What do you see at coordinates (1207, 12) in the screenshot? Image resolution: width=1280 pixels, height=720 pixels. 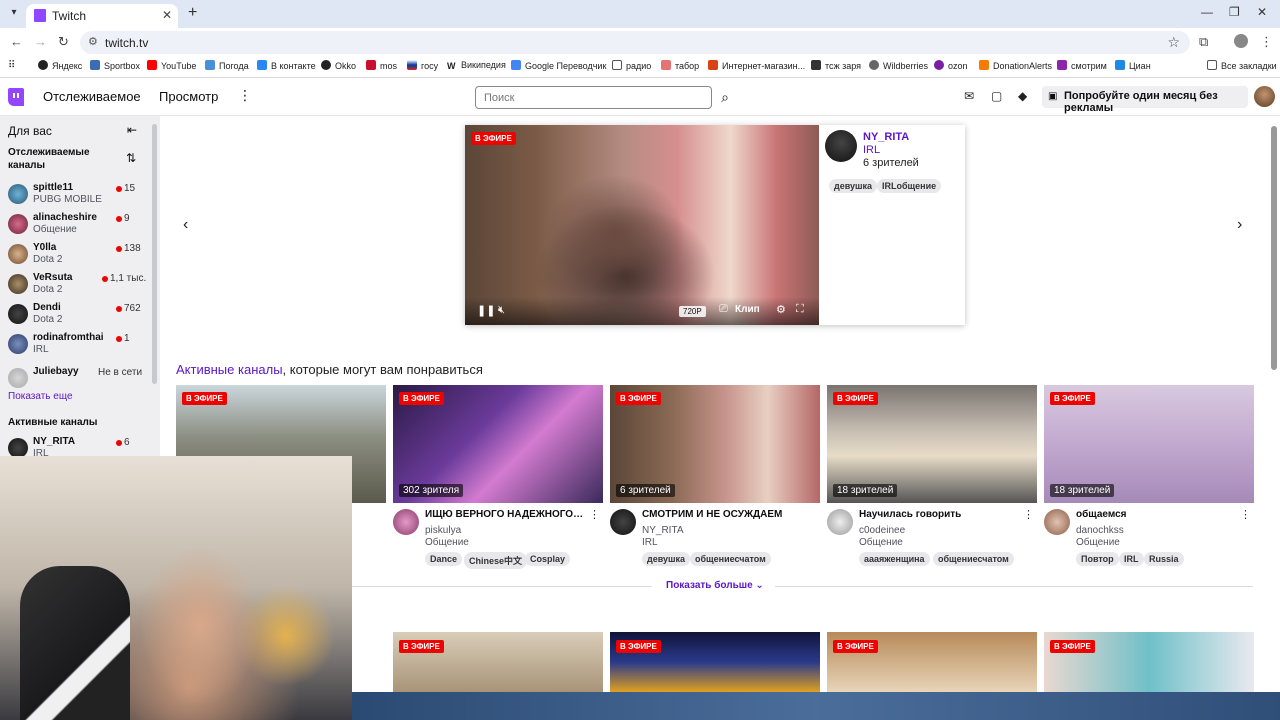 I see `minimize-icon: —` at bounding box center [1207, 12].